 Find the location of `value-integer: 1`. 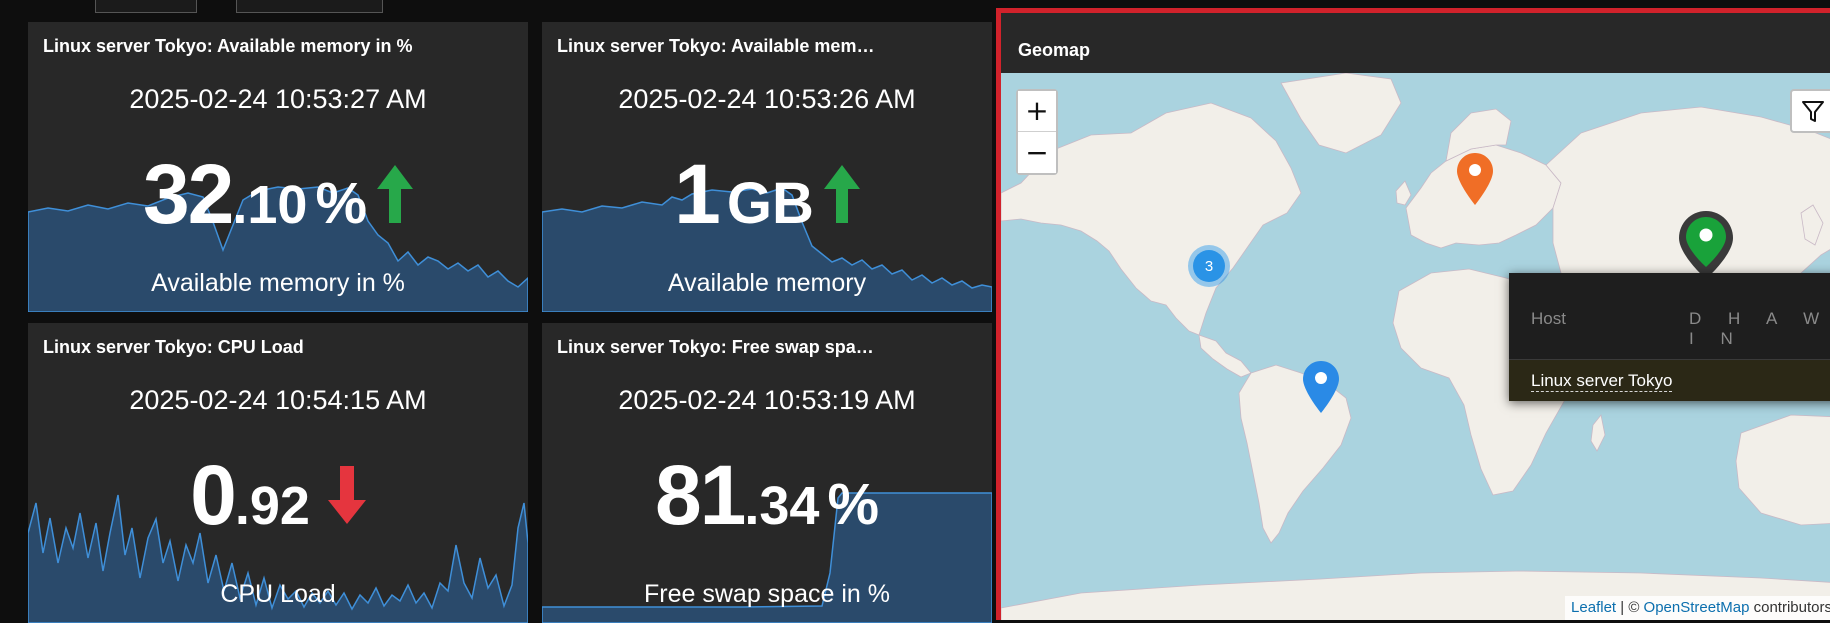

value-integer: 1 is located at coordinates (697, 194).